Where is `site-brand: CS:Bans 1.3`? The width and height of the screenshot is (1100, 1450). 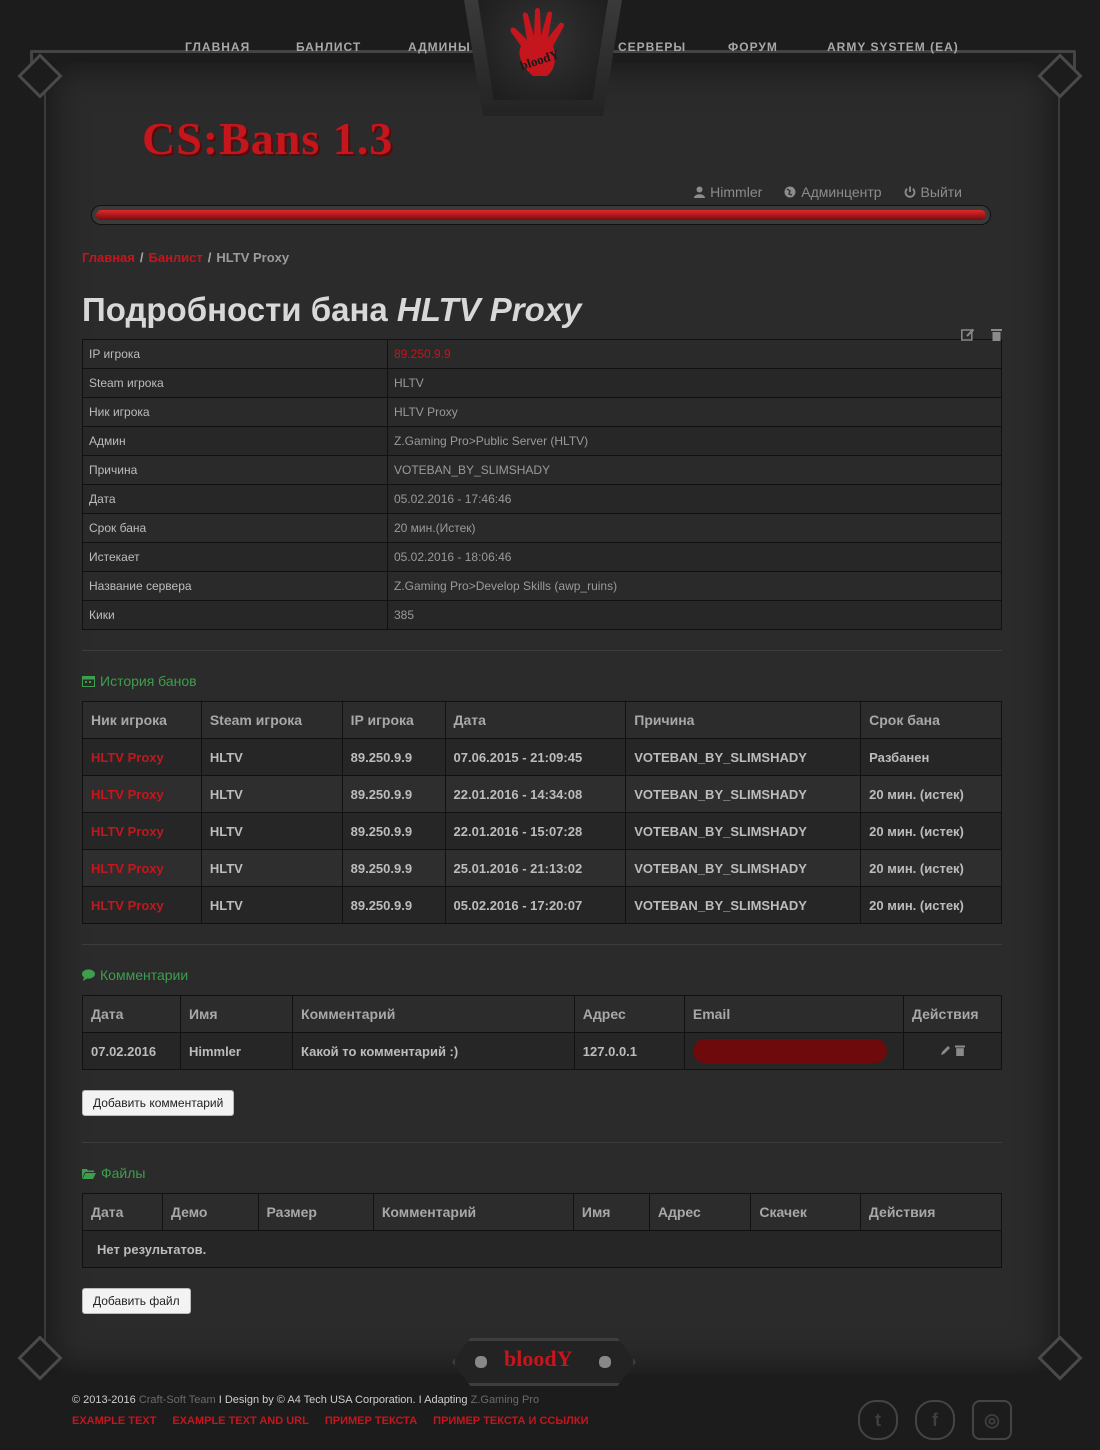 site-brand: CS:Bans 1.3 is located at coordinates (267, 138).